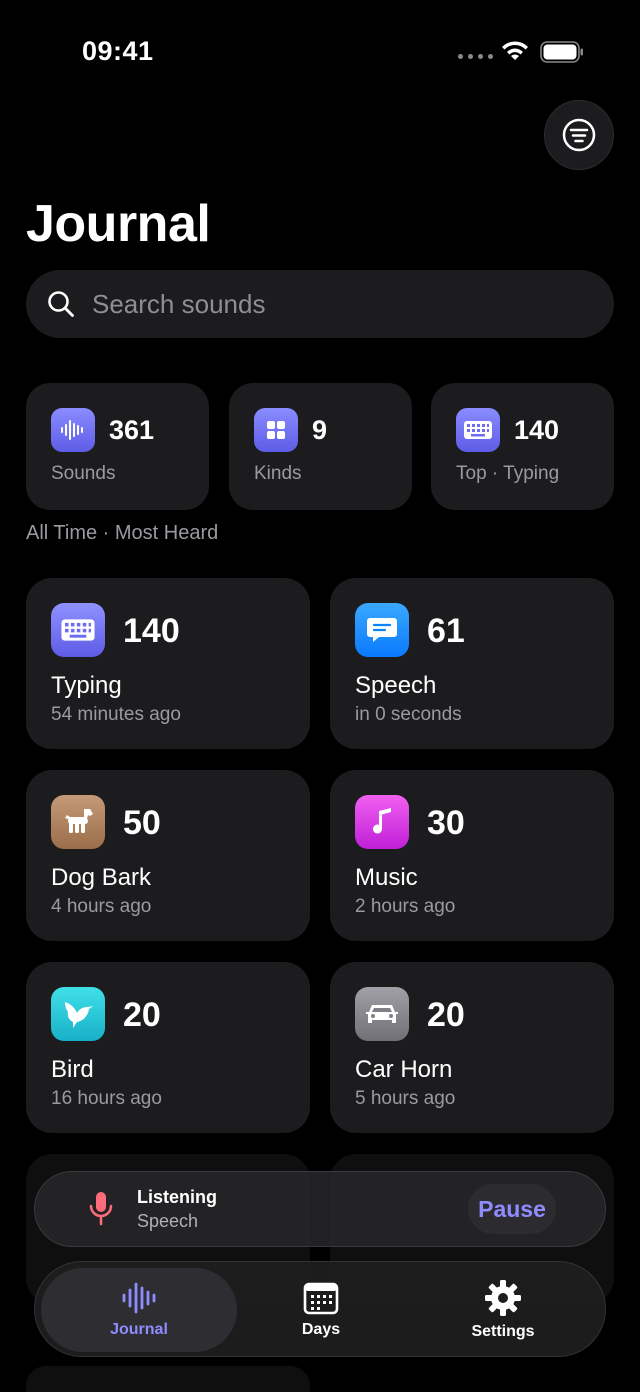 This screenshot has height=1392, width=640. I want to click on stat-label: Kinds, so click(278, 473).